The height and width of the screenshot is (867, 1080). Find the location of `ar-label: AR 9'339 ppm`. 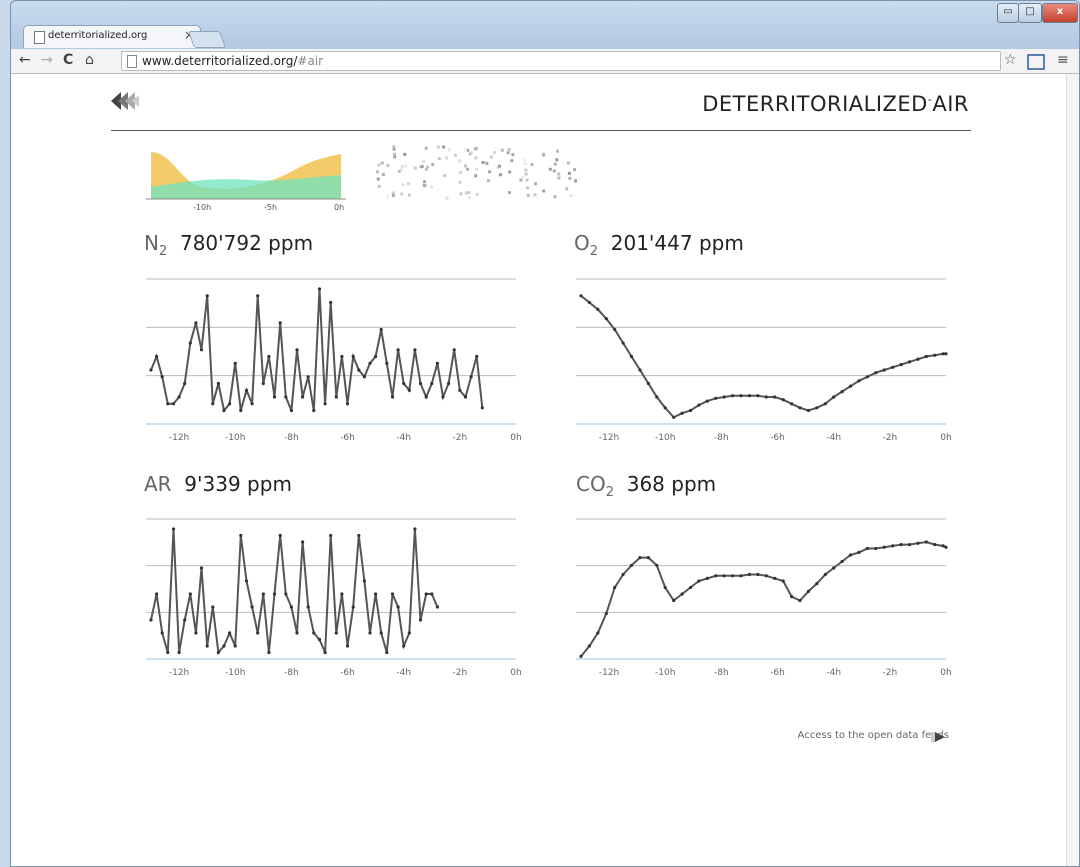

ar-label: AR 9'339 ppm is located at coordinates (218, 484).